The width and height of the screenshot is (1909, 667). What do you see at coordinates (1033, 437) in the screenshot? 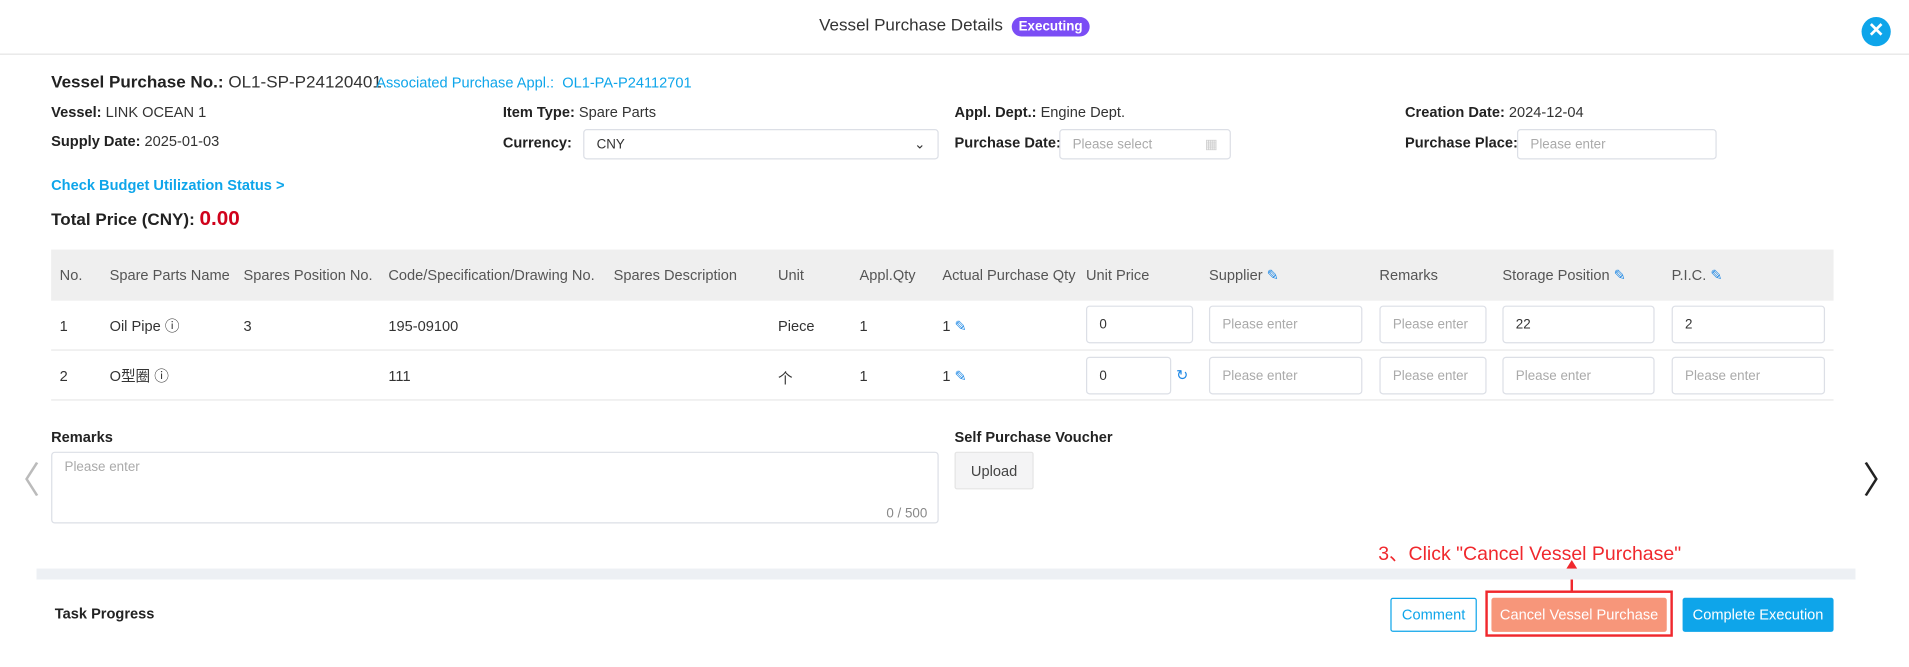
I see `voucher-label: Self Purchase Voucher` at bounding box center [1033, 437].